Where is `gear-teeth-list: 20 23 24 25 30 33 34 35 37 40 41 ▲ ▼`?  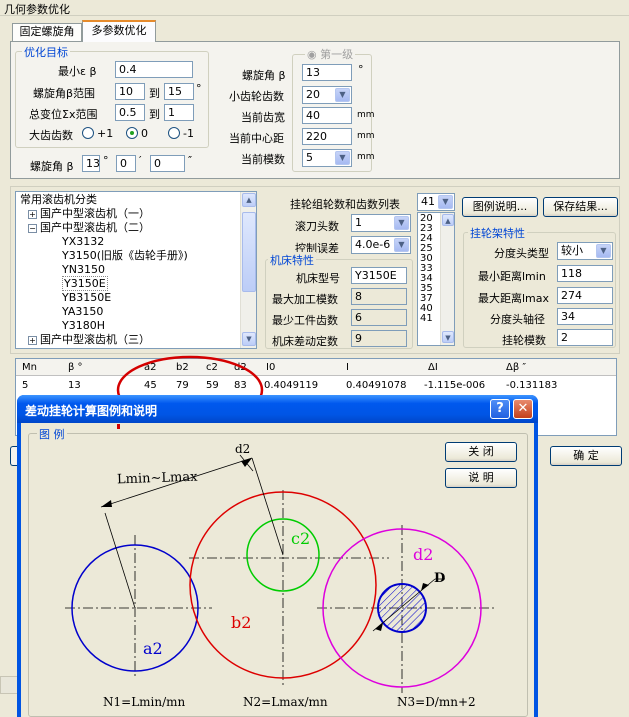
gear-teeth-list: 20 23 24 25 30 33 34 35 37 40 41 ▲ ▼ is located at coordinates (436, 279).